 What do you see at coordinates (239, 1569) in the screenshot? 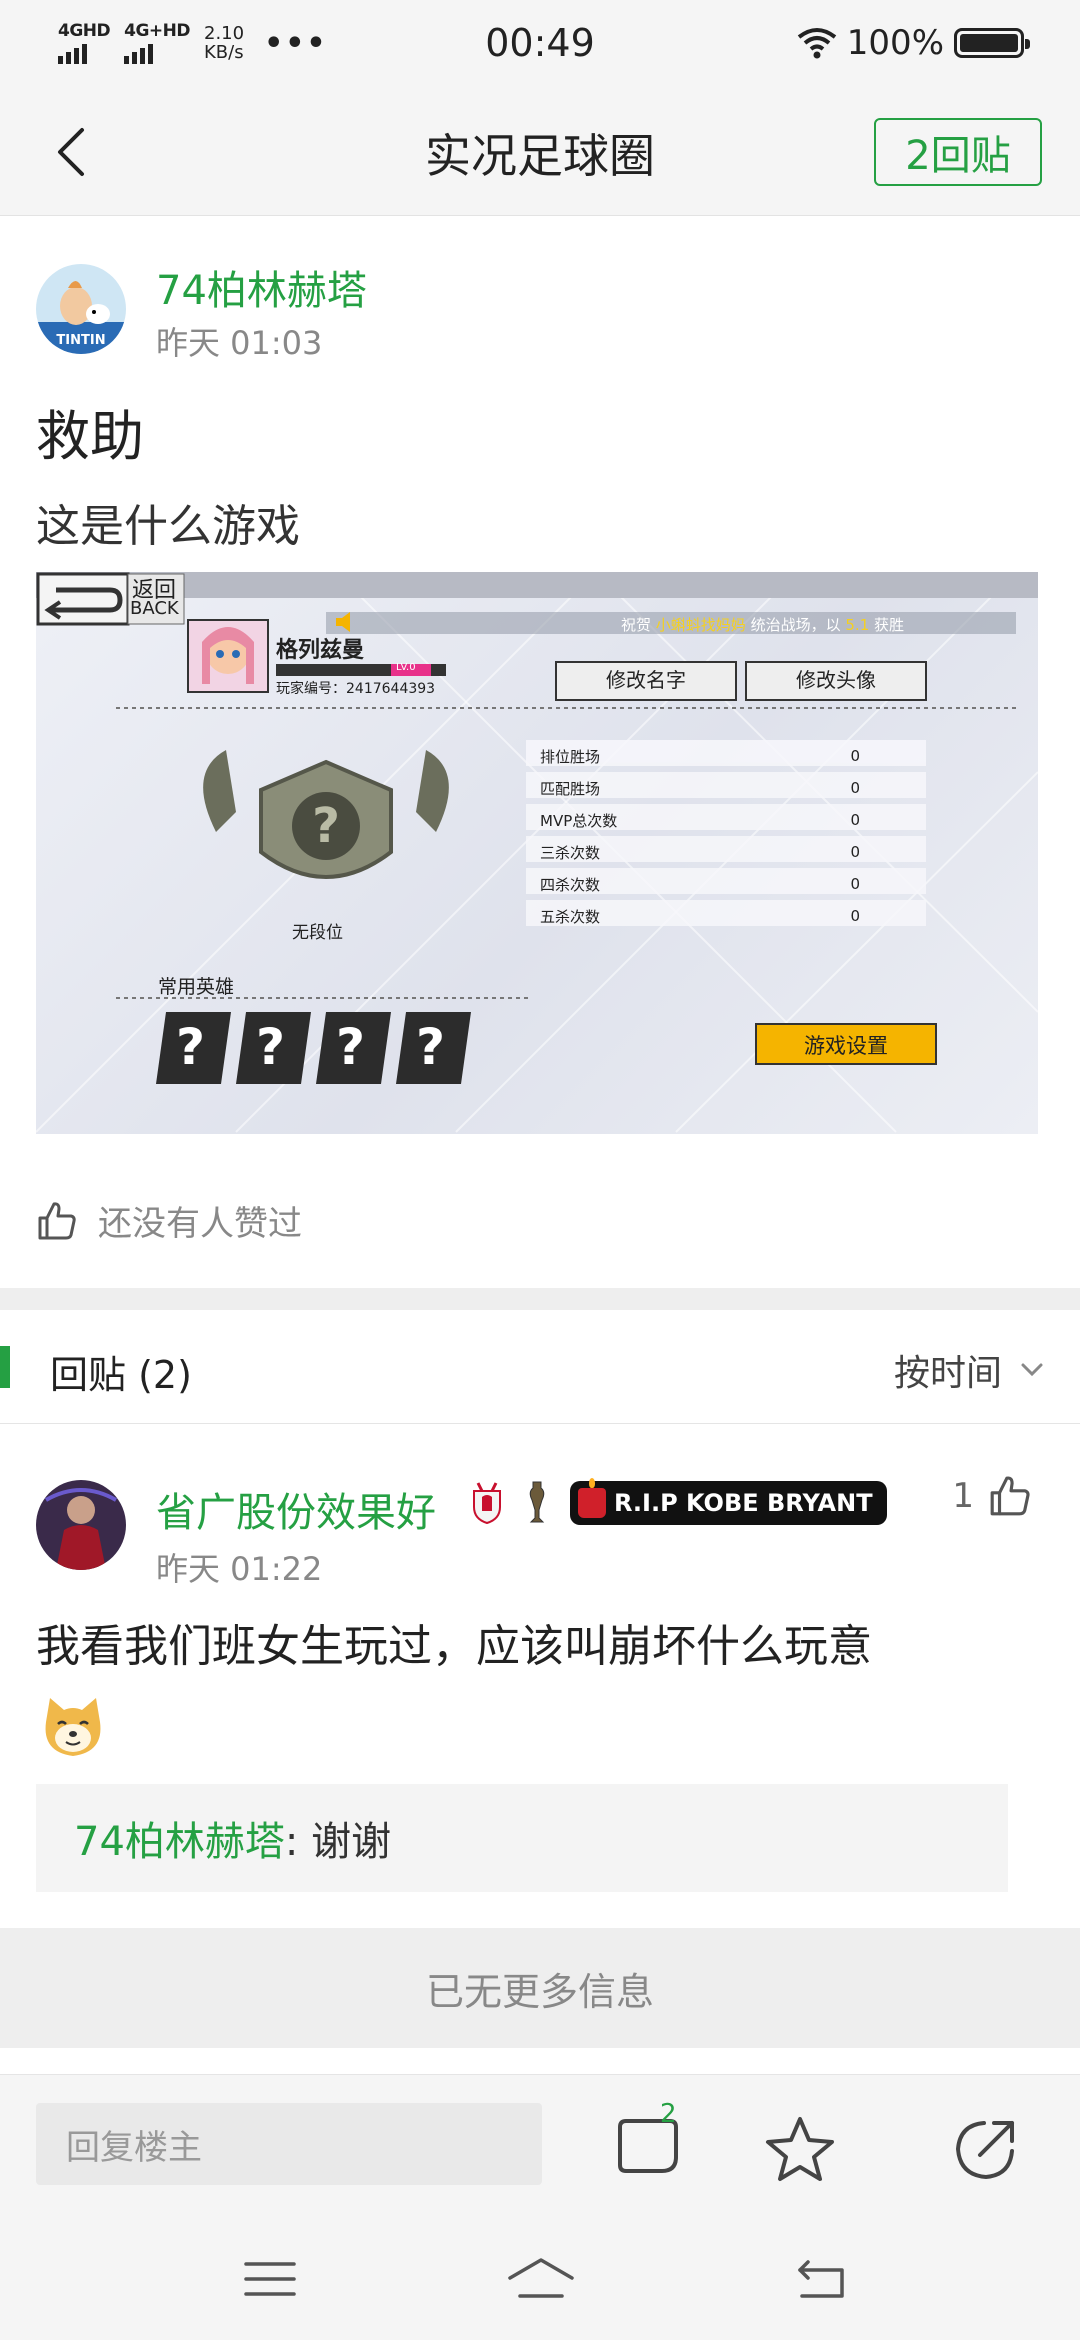
I see `reply-time: 昨天 01:22` at bounding box center [239, 1569].